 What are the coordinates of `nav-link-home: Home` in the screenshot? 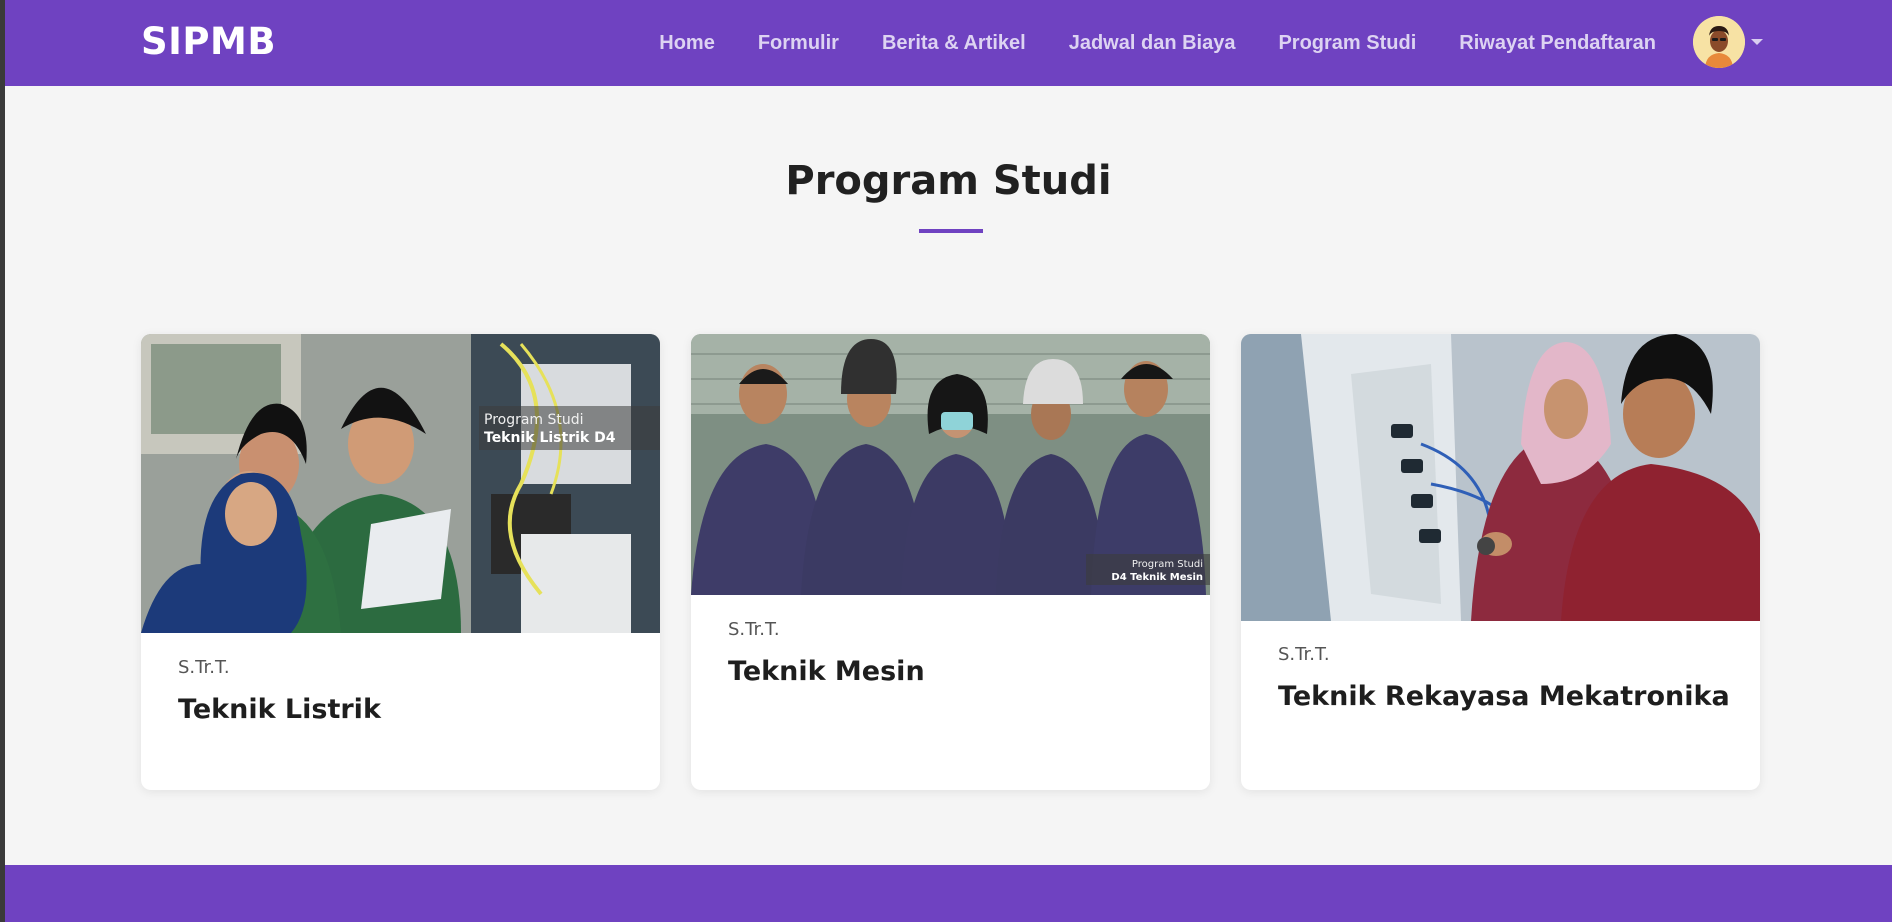 It's located at (687, 43).